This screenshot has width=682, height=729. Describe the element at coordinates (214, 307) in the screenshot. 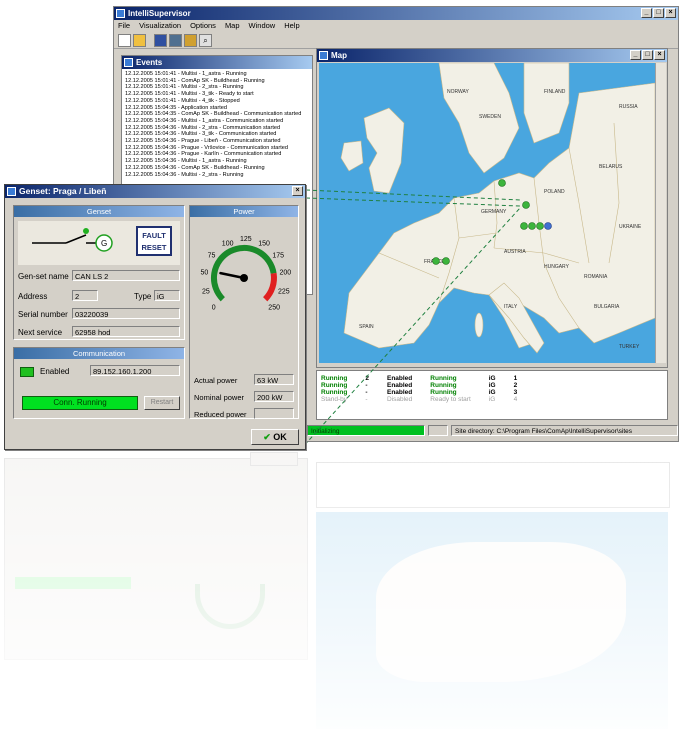

I see `gauge-tick-label: 0` at that location.